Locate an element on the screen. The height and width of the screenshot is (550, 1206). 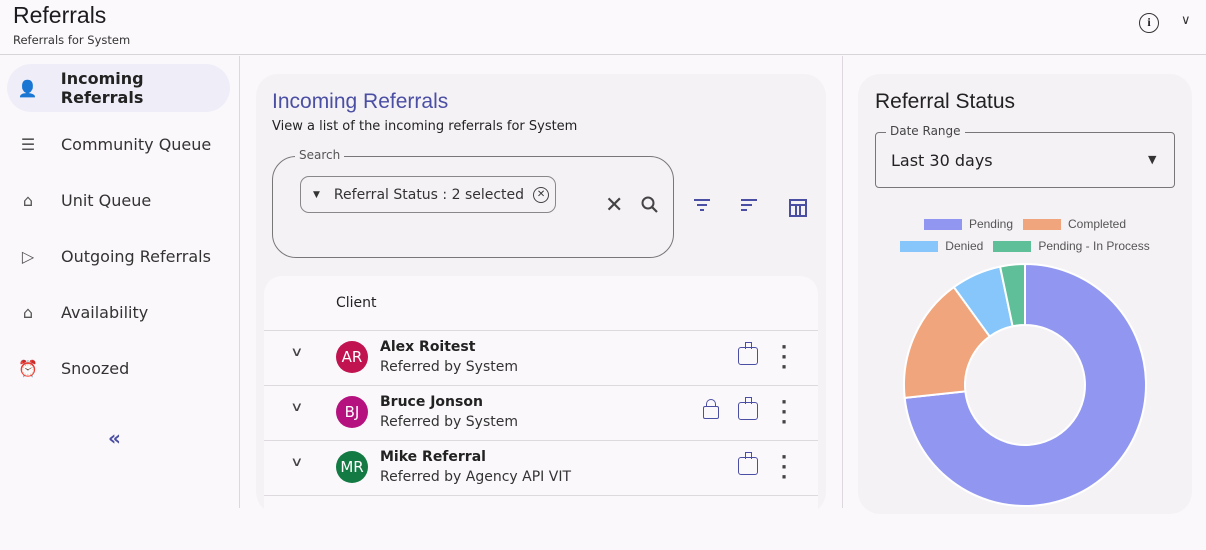
search-label: Search is located at coordinates (320, 155).